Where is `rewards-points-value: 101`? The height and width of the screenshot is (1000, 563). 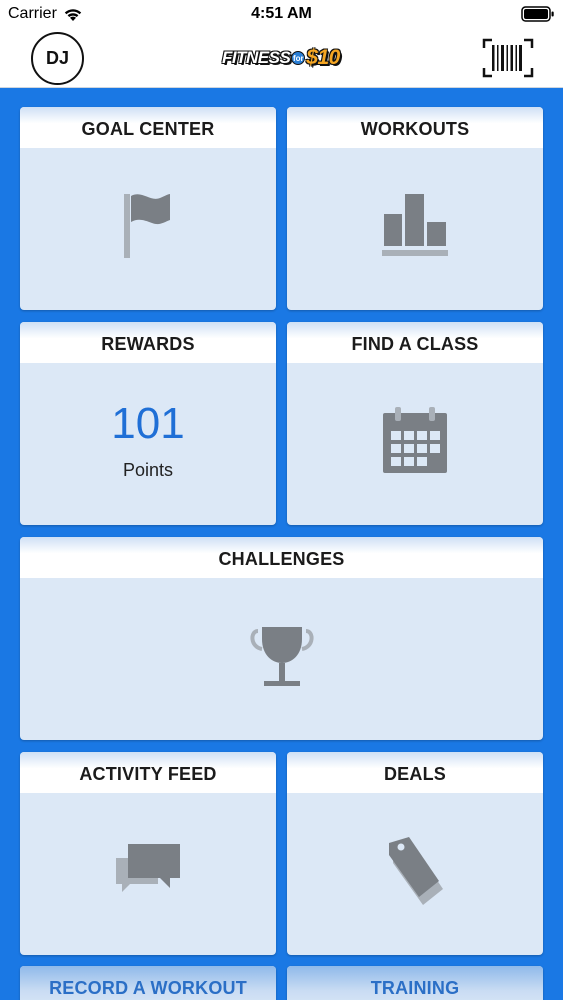
rewards-points-value: 101 is located at coordinates (148, 423).